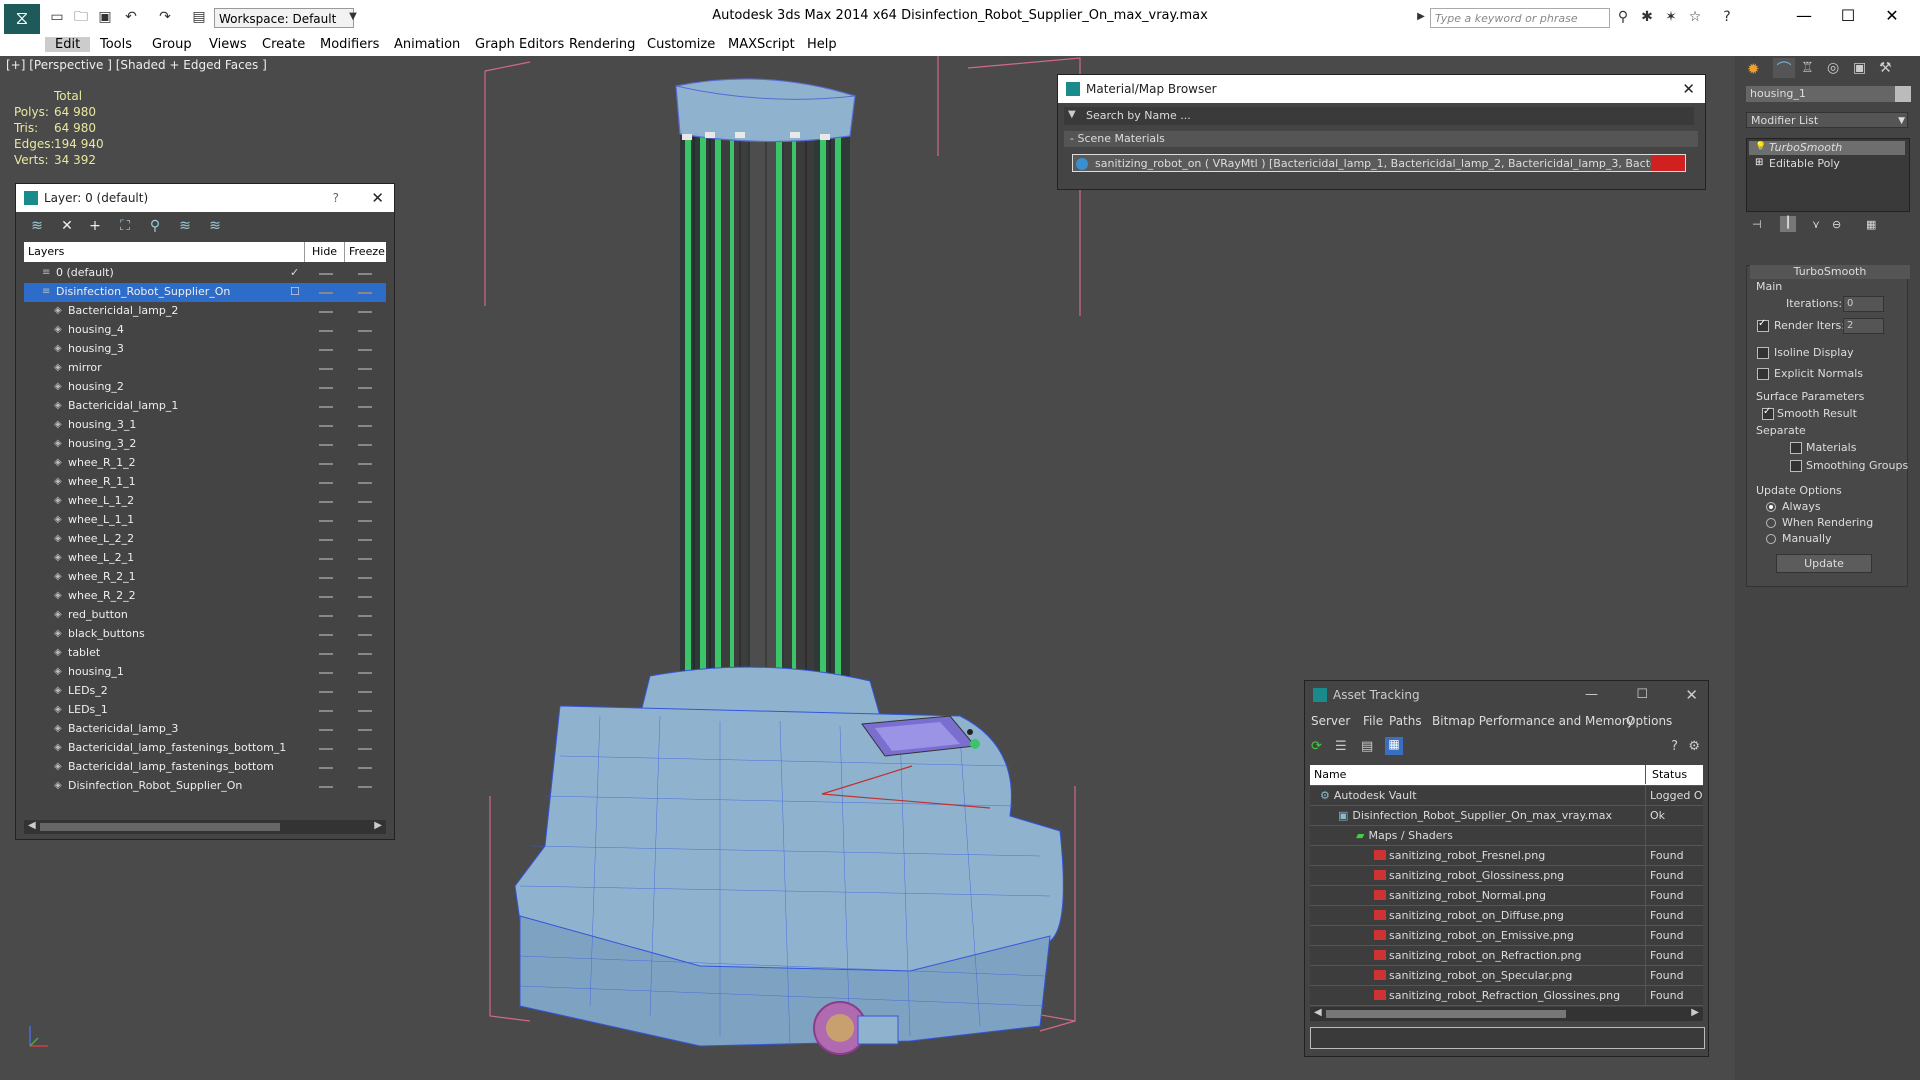  What do you see at coordinates (1903, 94) in the screenshot?
I see `object-color-swatch` at bounding box center [1903, 94].